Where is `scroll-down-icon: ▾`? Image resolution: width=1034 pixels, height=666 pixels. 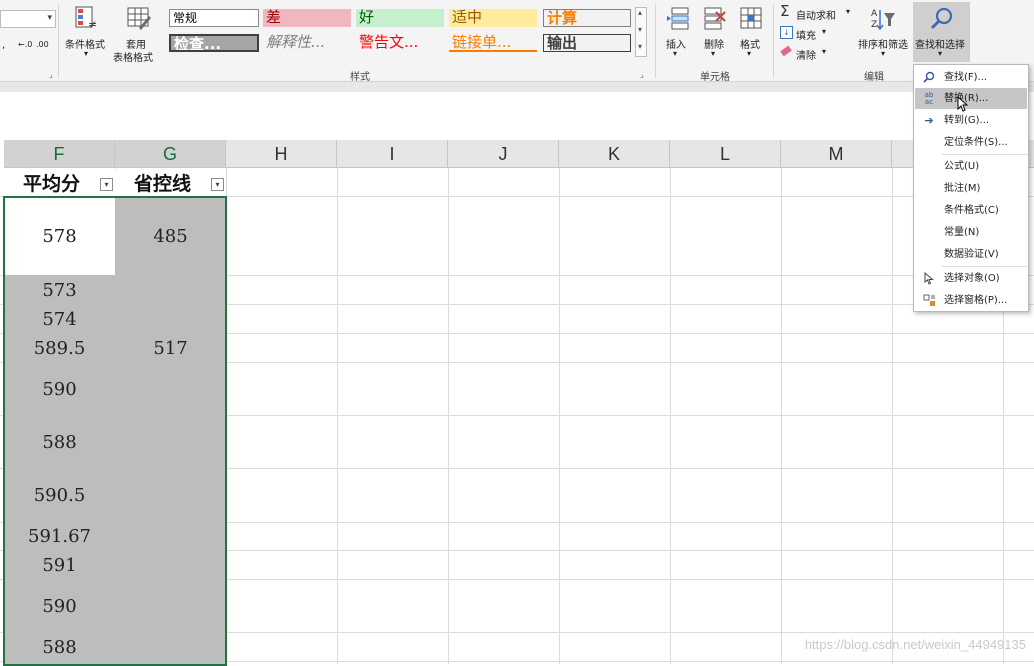
scroll-down-icon: ▾ is located at coordinates (640, 29).